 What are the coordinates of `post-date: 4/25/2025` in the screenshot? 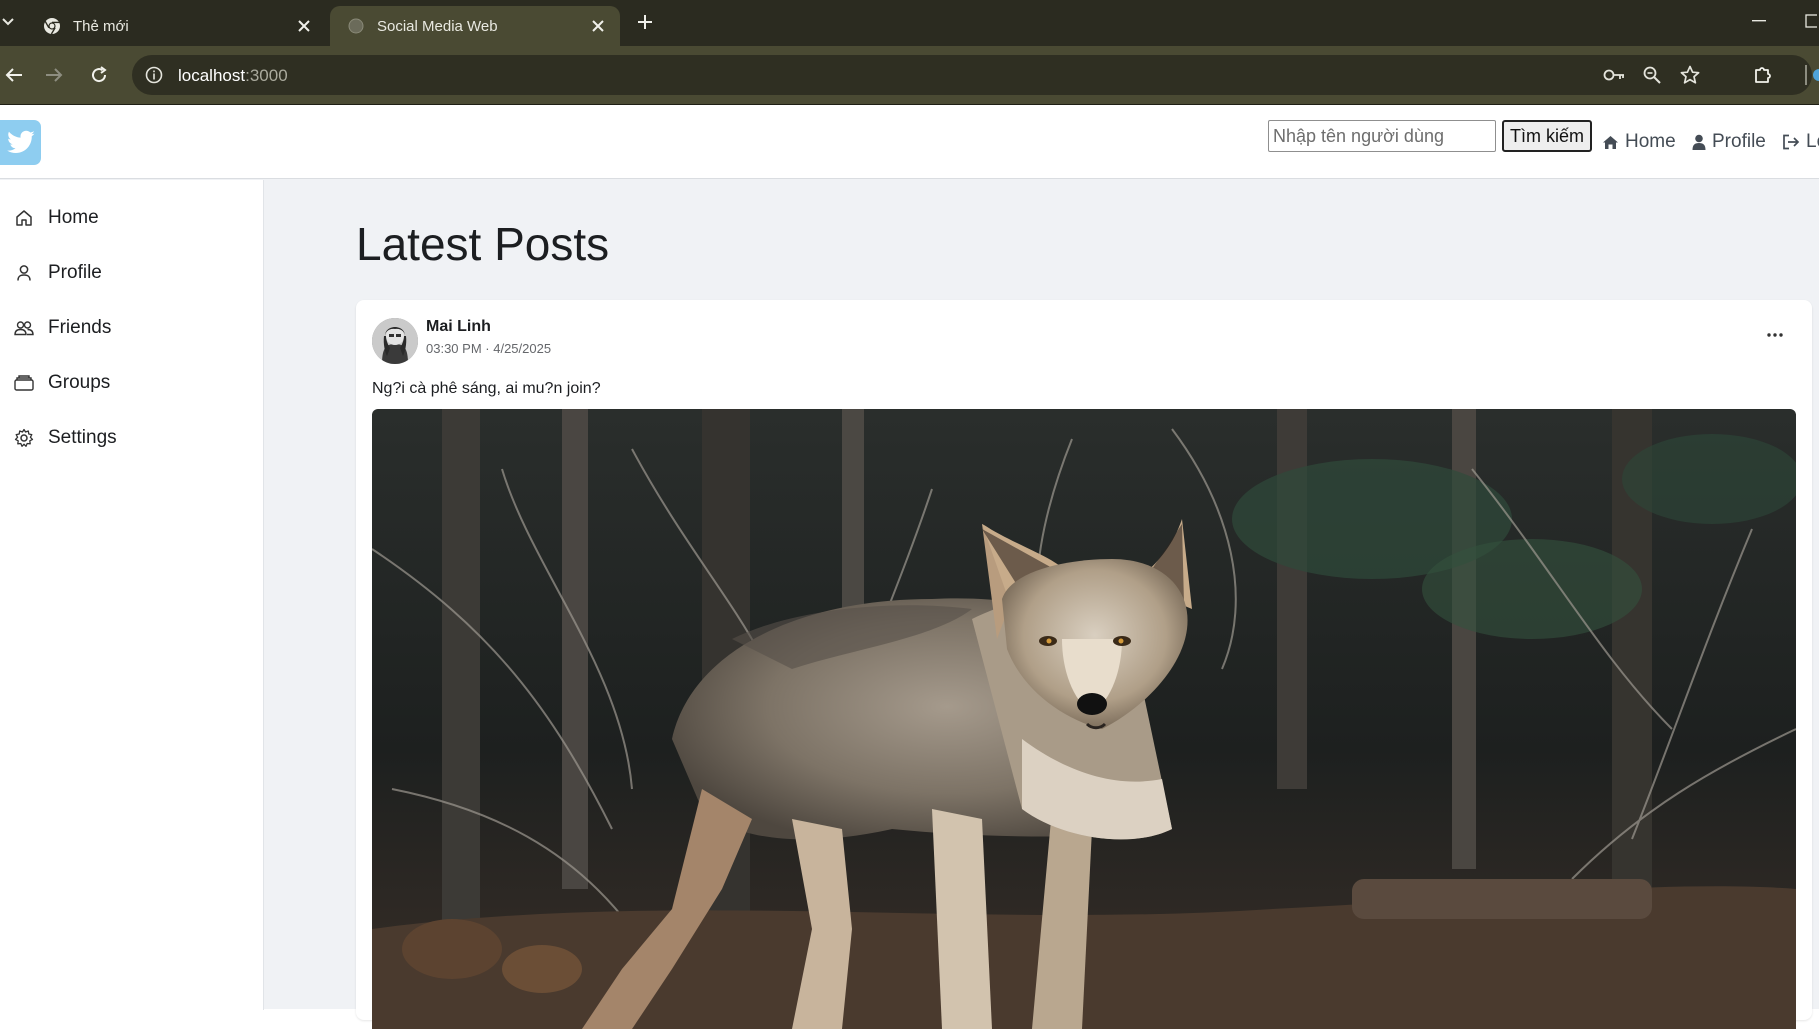 It's located at (522, 348).